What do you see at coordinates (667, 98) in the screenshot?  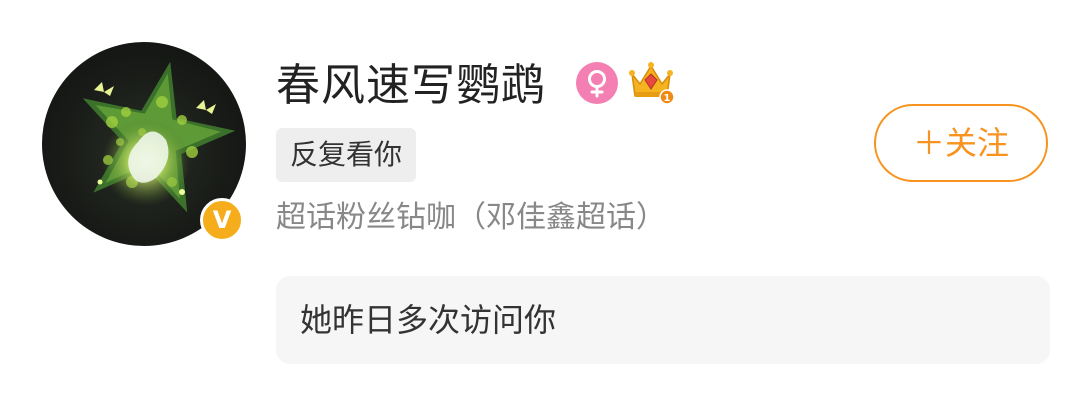 I see `crown-level: 1` at bounding box center [667, 98].